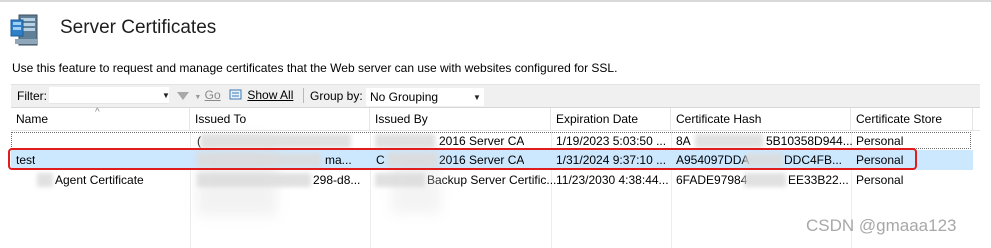 The width and height of the screenshot is (991, 248). I want to click on show-all-icon, so click(235, 94).